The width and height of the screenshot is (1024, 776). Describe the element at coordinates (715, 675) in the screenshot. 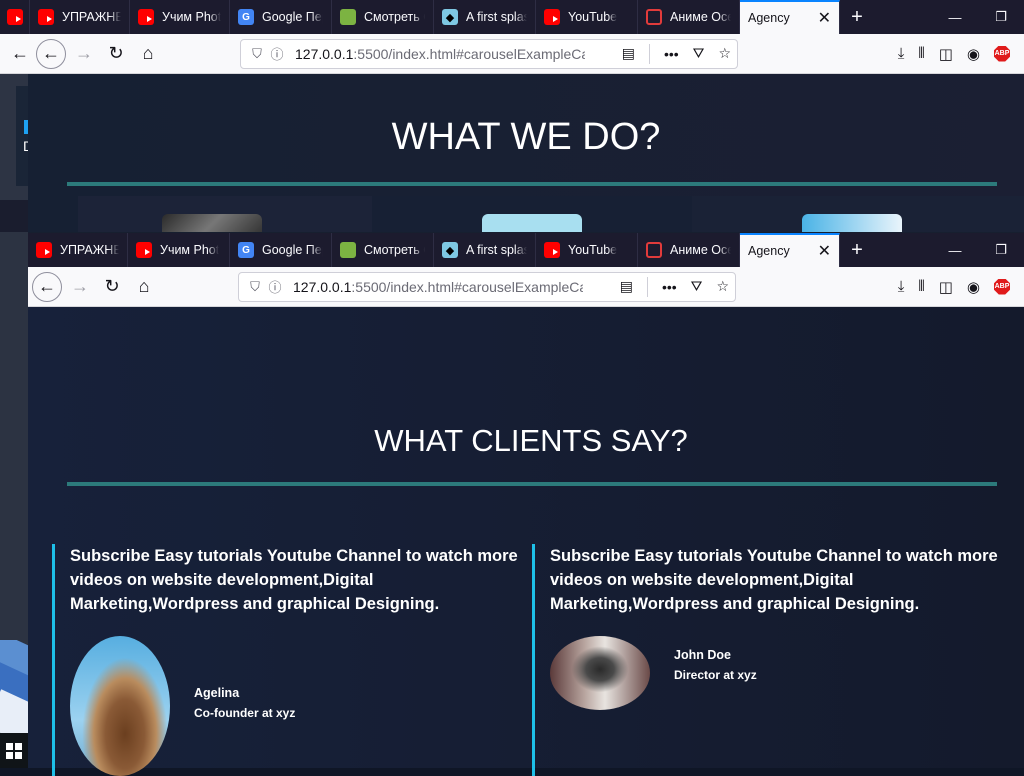

I see `author-role: Director at xyz` at that location.